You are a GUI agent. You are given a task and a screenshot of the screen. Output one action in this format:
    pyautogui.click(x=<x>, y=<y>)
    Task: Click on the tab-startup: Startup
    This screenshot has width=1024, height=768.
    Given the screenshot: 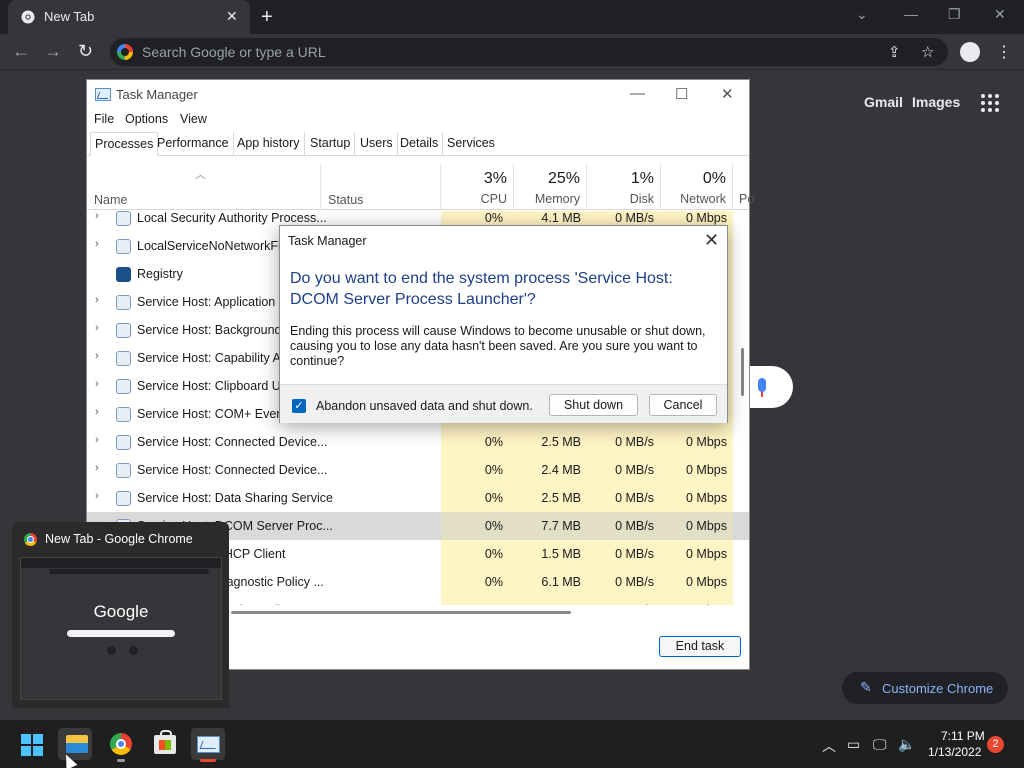 What is the action you would take?
    pyautogui.click(x=331, y=144)
    